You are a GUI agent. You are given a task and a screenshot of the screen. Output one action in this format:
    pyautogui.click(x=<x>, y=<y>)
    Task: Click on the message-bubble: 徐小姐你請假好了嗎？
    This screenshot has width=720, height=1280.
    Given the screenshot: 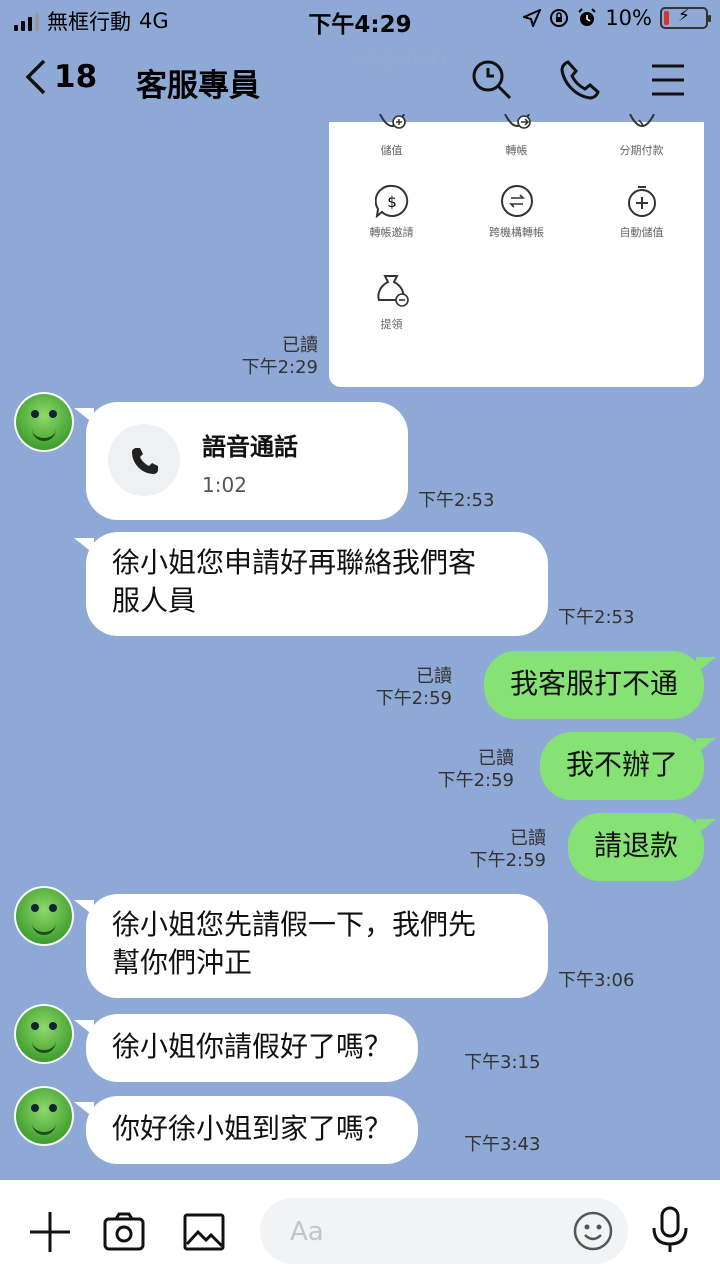 What is the action you would take?
    pyautogui.click(x=246, y=1048)
    